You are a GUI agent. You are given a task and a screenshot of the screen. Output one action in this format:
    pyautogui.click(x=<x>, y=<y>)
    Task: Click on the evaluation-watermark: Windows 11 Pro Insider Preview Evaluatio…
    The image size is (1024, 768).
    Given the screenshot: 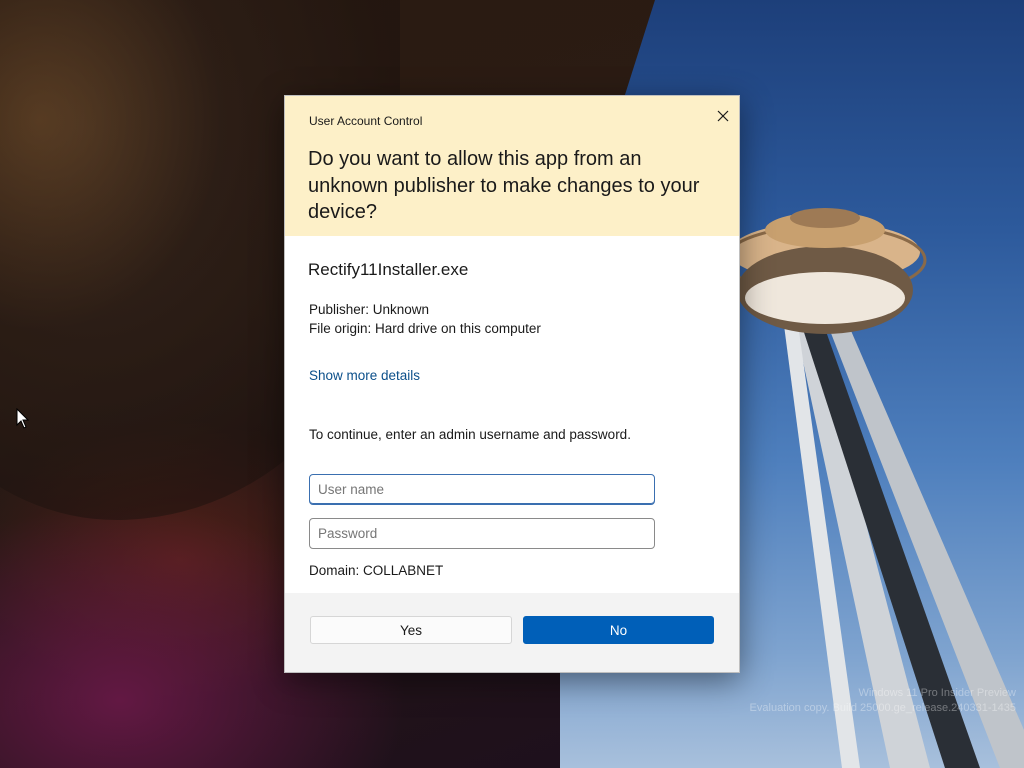 What is the action you would take?
    pyautogui.click(x=883, y=701)
    